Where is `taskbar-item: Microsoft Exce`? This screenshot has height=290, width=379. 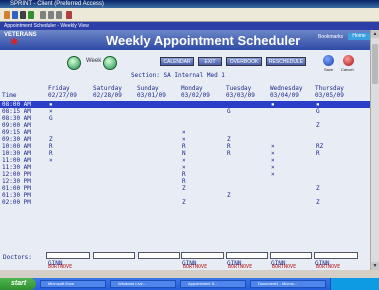
taskbar-item: Microsoft Exce is located at coordinates (73, 284).